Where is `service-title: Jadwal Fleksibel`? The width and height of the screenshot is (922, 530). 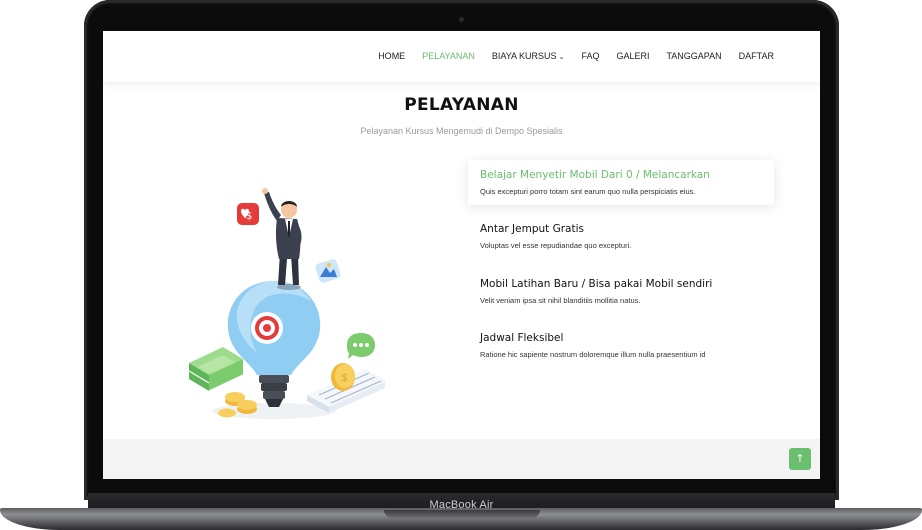 service-title: Jadwal Fleksibel is located at coordinates (522, 338).